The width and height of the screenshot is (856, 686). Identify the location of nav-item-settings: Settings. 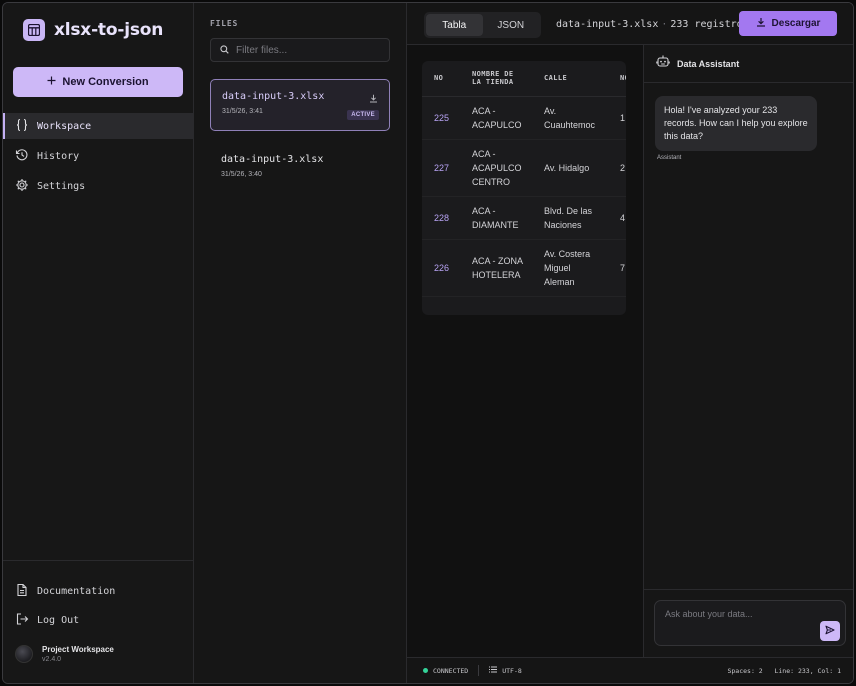
(98, 186).